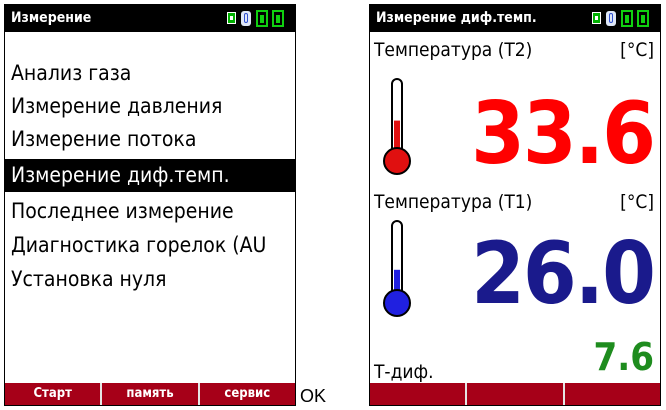 The width and height of the screenshot is (666, 410). Describe the element at coordinates (150, 211) in the screenshot. I see `menu-item-last-measurement: Последнее измерение` at that location.